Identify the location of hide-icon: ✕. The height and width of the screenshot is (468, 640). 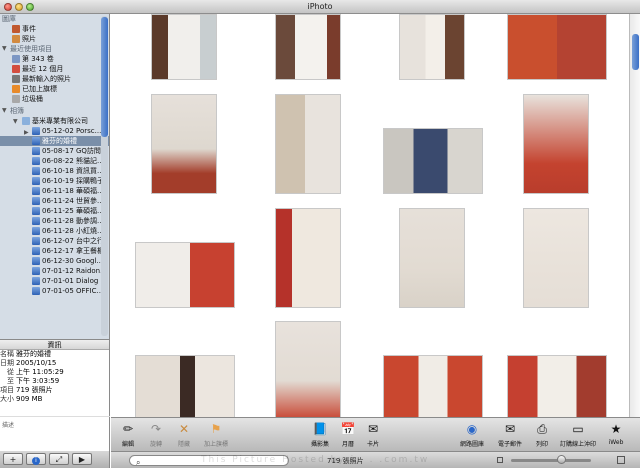
(184, 429).